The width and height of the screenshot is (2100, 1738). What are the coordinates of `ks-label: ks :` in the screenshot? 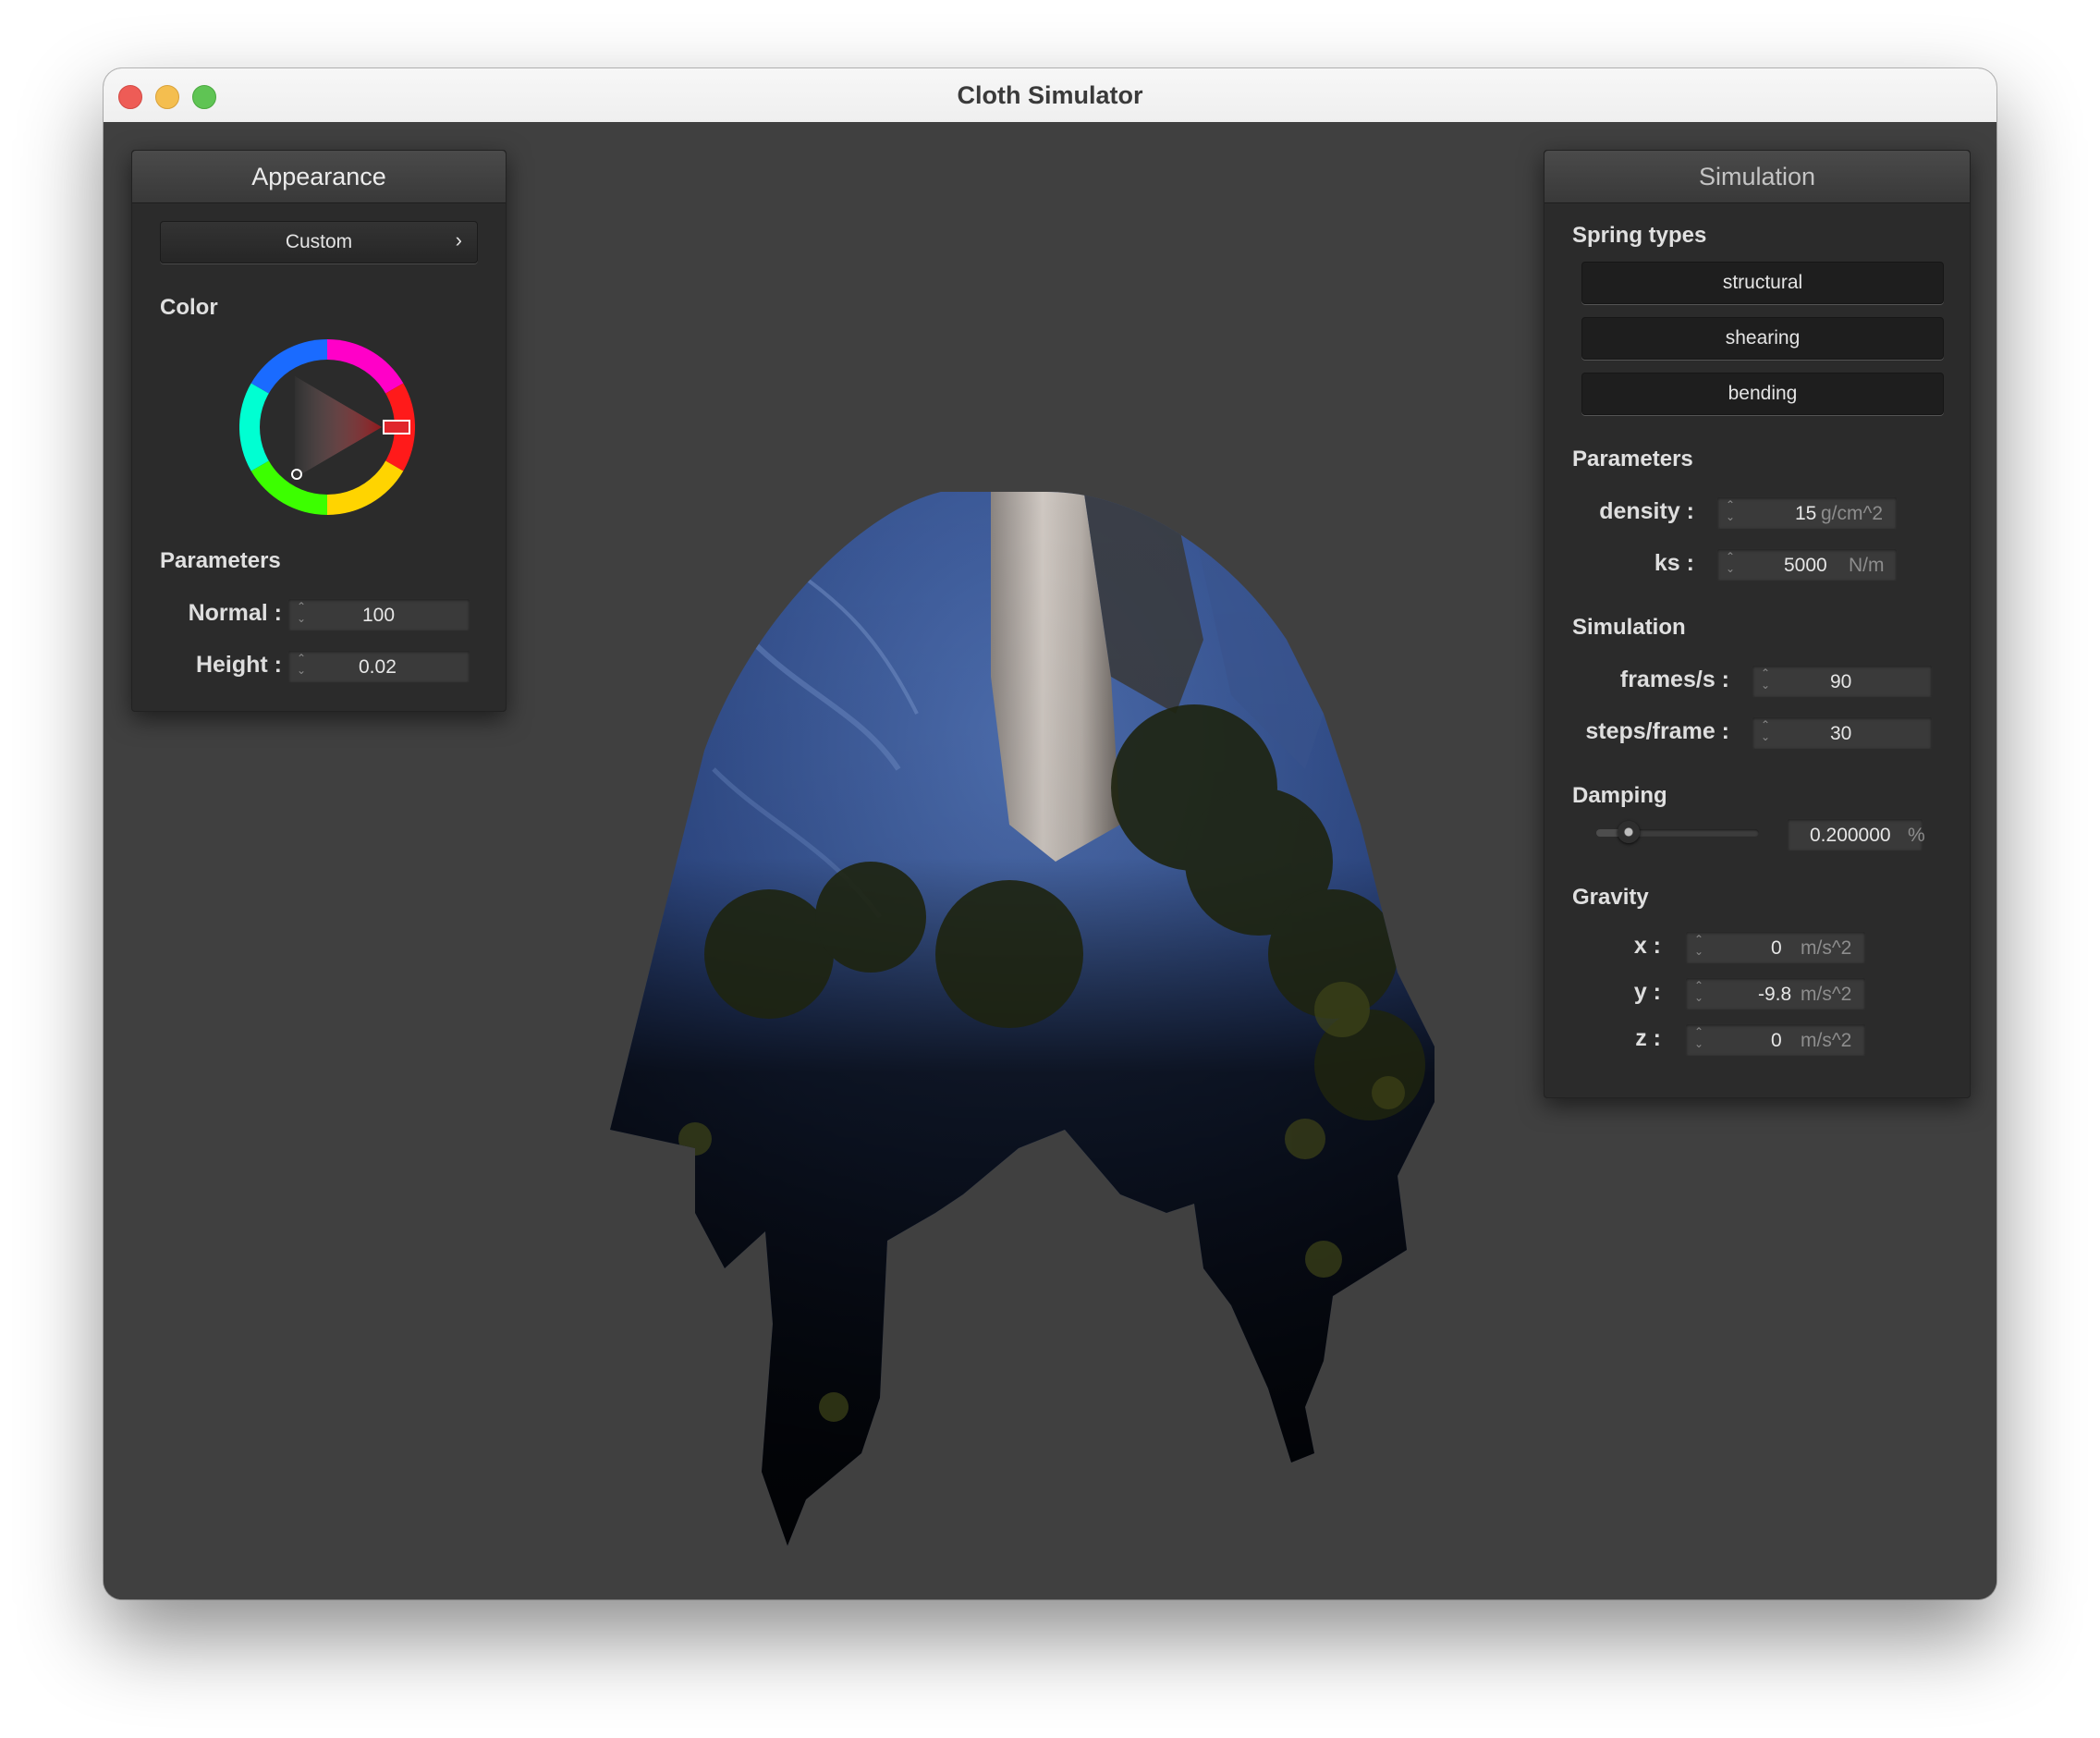 It's located at (1674, 563).